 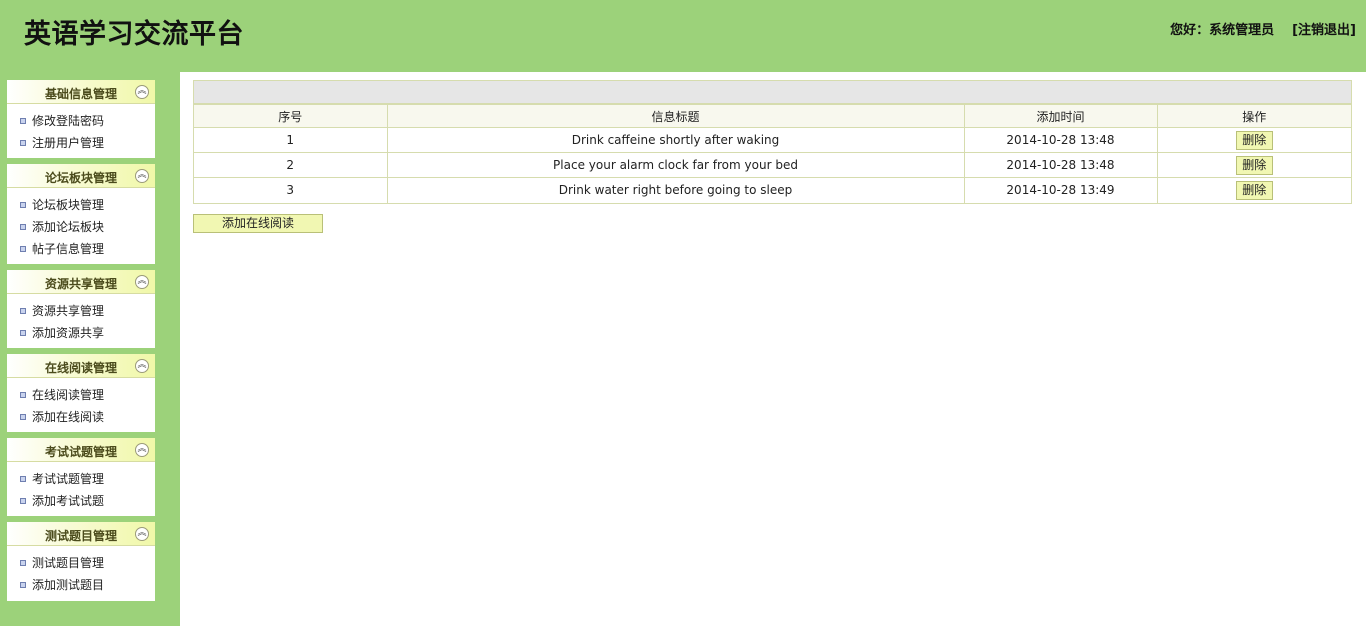 I want to click on user-area: 您好：系统管理员 [注销退出], so click(x=1263, y=28).